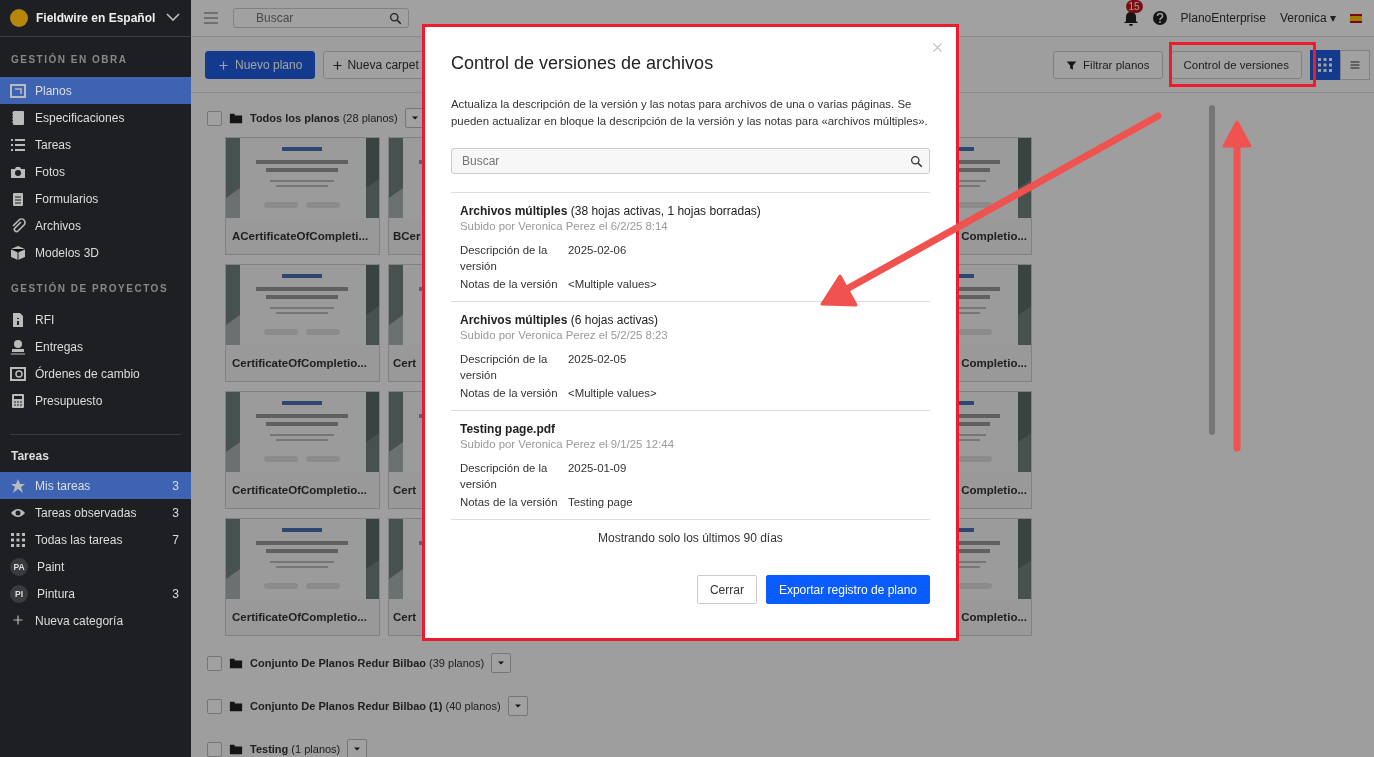 The width and height of the screenshot is (1374, 757). Describe the element at coordinates (295, 749) in the screenshot. I see `folder-title: Testing (1 planos)` at that location.